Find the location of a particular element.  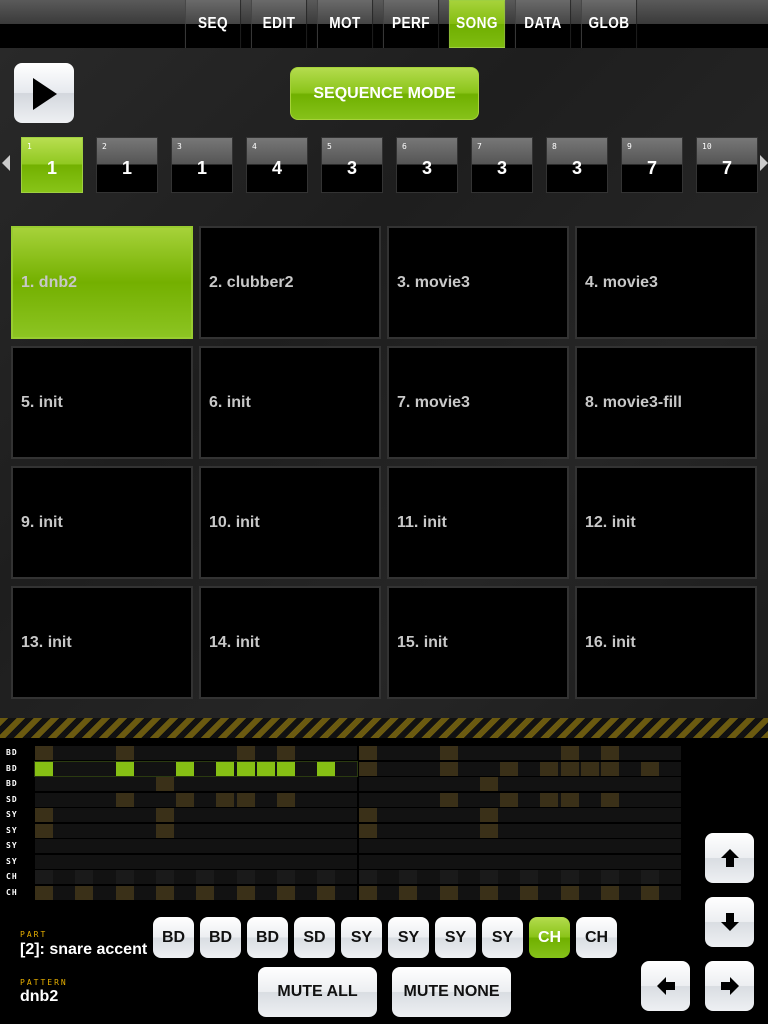

chain-slot: 21 is located at coordinates (127, 165).